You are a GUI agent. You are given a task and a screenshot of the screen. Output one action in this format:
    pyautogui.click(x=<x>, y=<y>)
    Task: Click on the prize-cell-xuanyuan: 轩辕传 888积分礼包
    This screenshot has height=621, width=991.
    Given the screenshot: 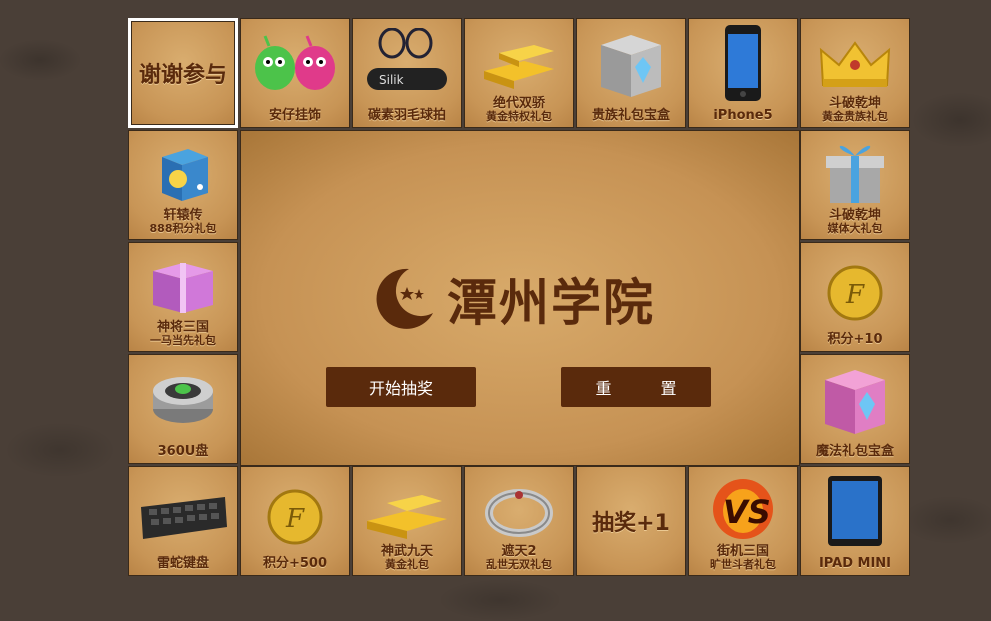 What is the action you would take?
    pyautogui.click(x=183, y=185)
    